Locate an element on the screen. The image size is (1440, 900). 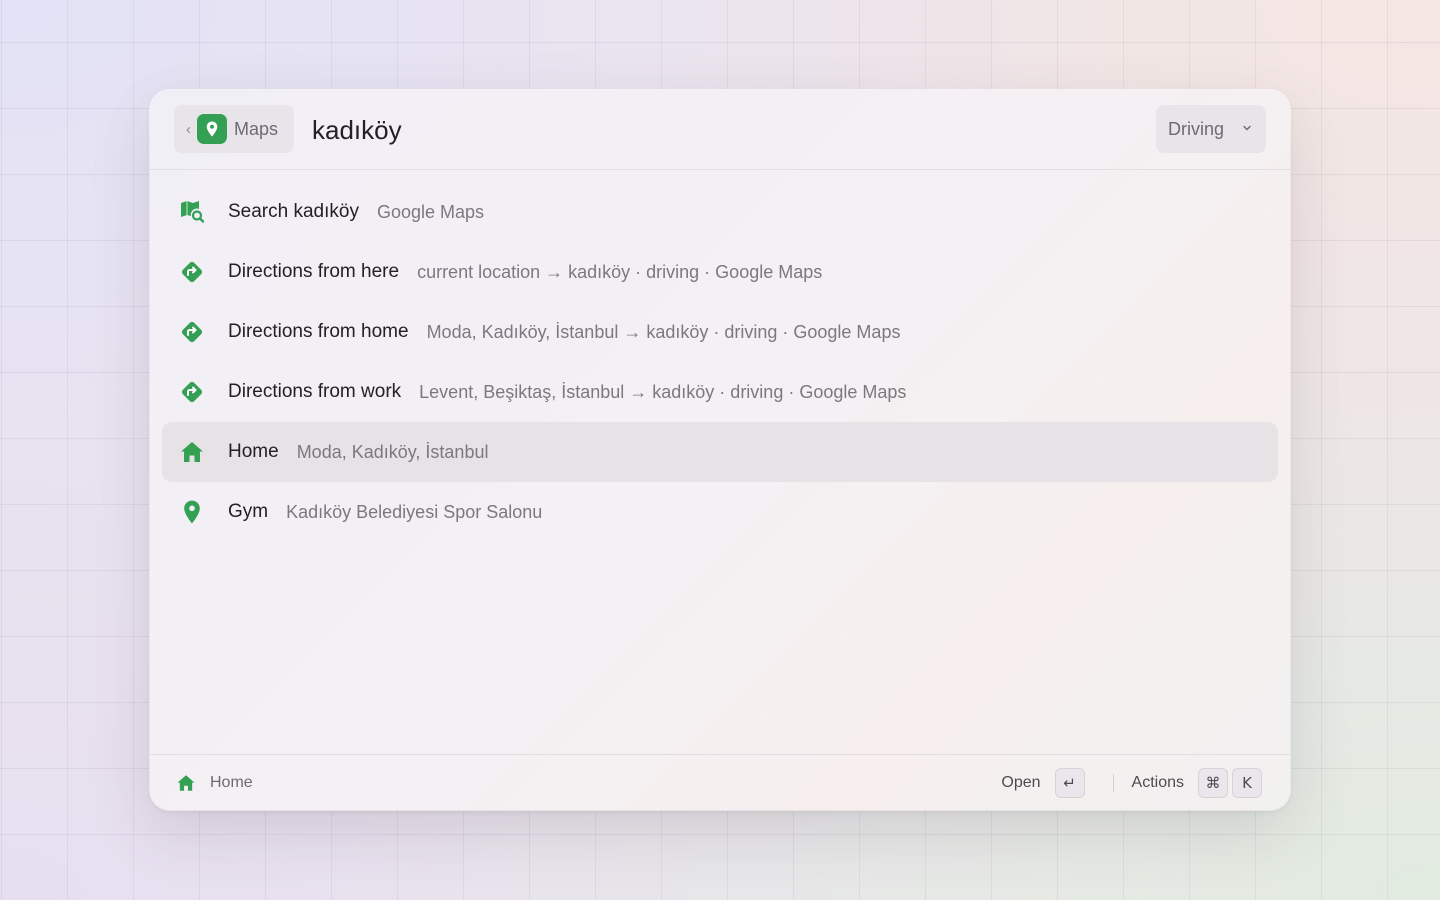
travel-mode-dropdown: Driving is located at coordinates (1211, 129).